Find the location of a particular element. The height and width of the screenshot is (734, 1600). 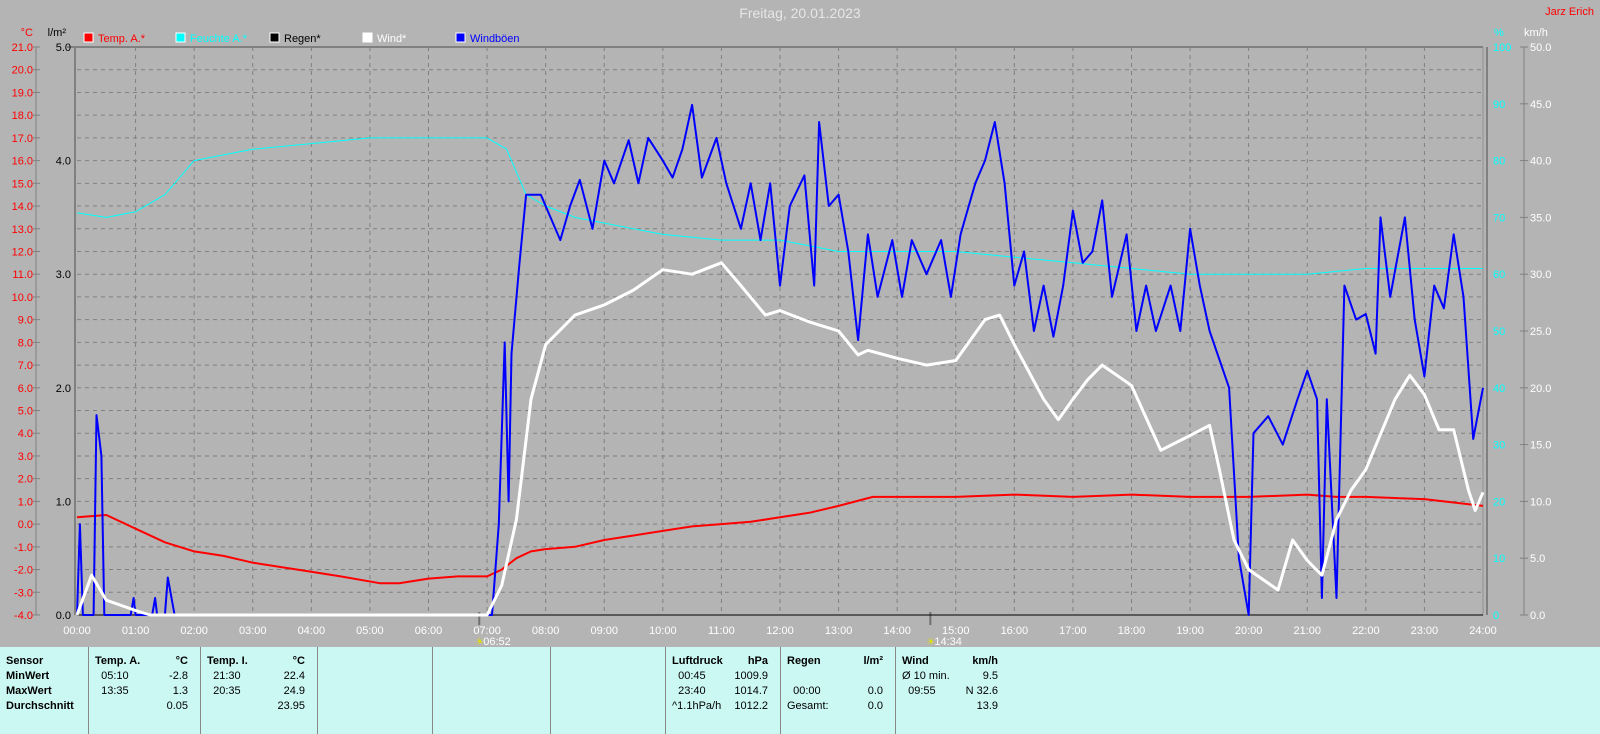

x-tick-label: 10:00 is located at coordinates (663, 631).